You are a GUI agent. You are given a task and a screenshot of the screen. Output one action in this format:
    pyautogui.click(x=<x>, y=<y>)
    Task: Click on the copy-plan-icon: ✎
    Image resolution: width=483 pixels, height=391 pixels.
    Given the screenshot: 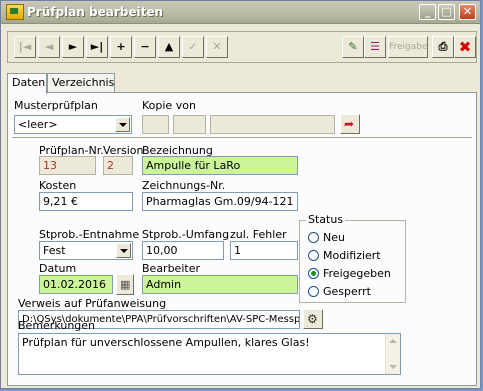 What is the action you would take?
    pyautogui.click(x=353, y=47)
    